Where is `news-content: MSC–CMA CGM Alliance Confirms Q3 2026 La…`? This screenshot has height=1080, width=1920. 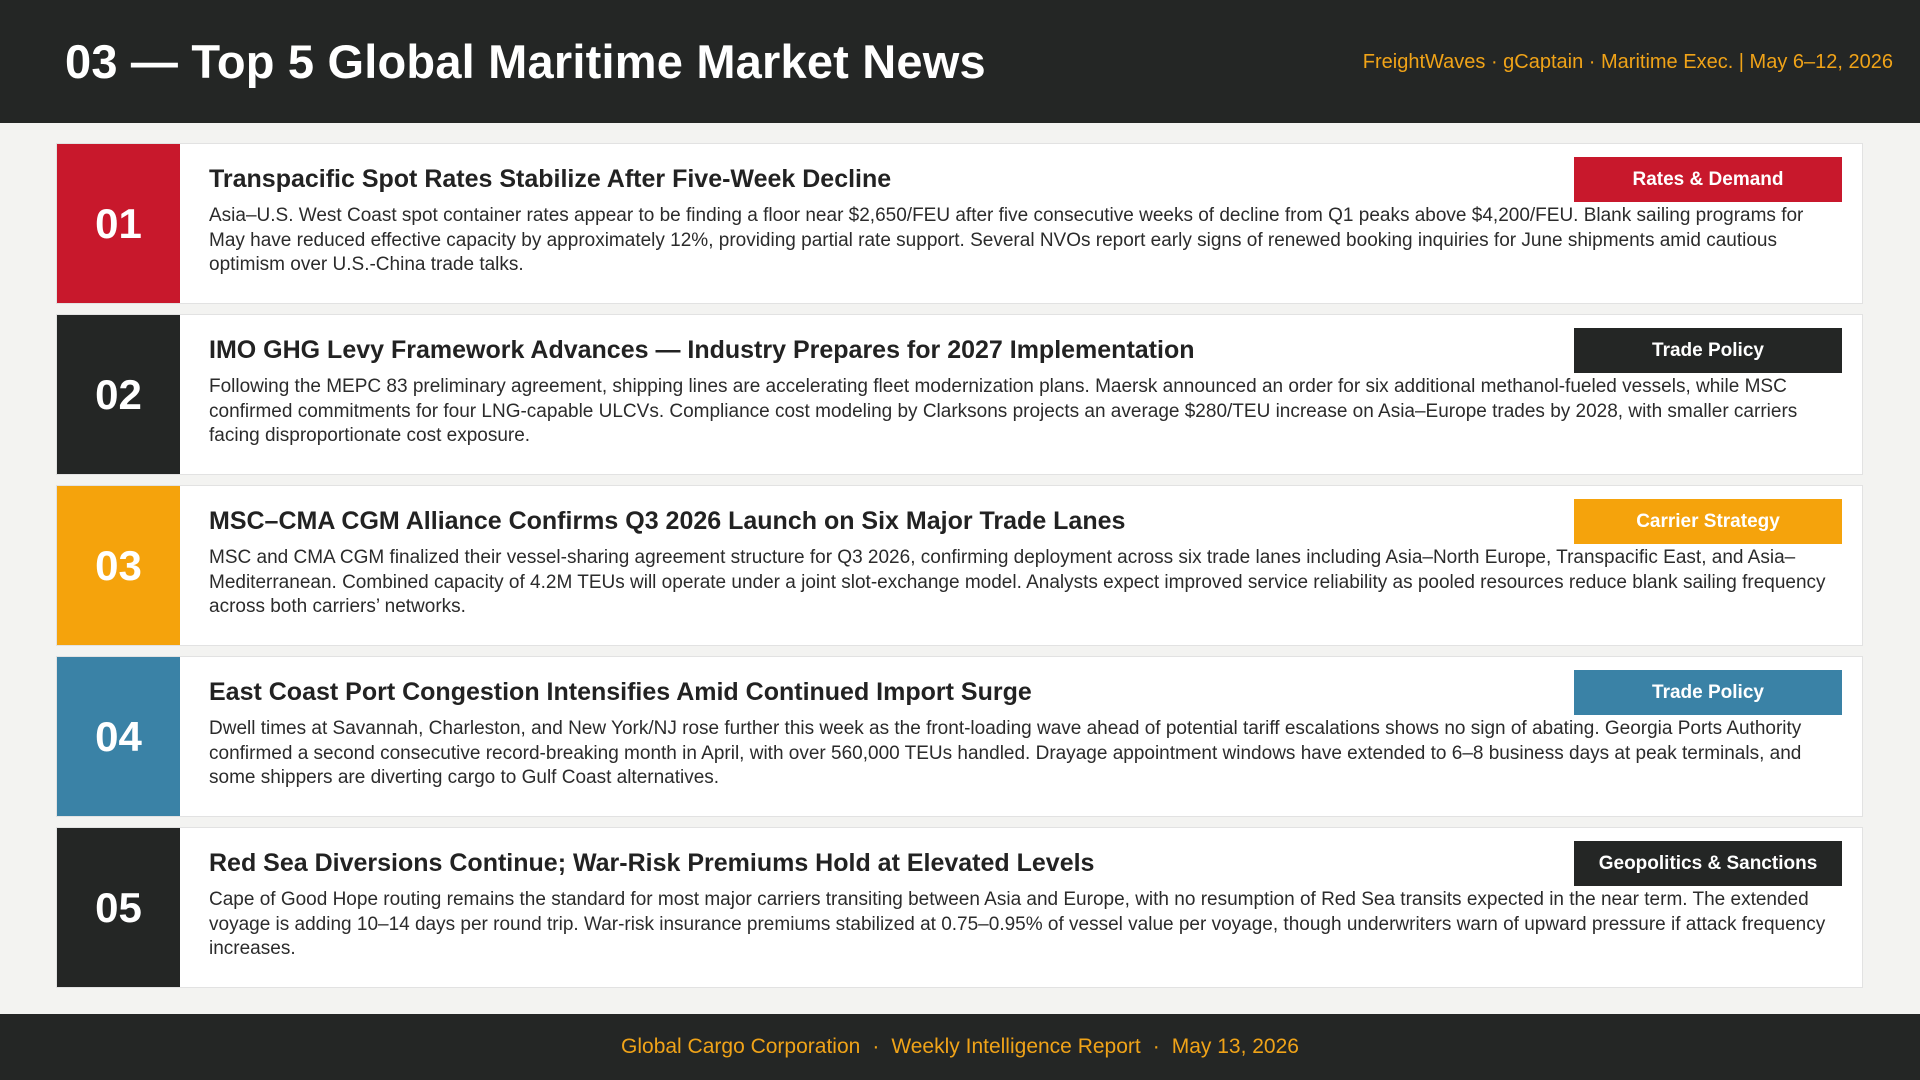
news-content: MSC–CMA CGM Alliance Confirms Q3 2026 La… is located at coordinates (1021, 565).